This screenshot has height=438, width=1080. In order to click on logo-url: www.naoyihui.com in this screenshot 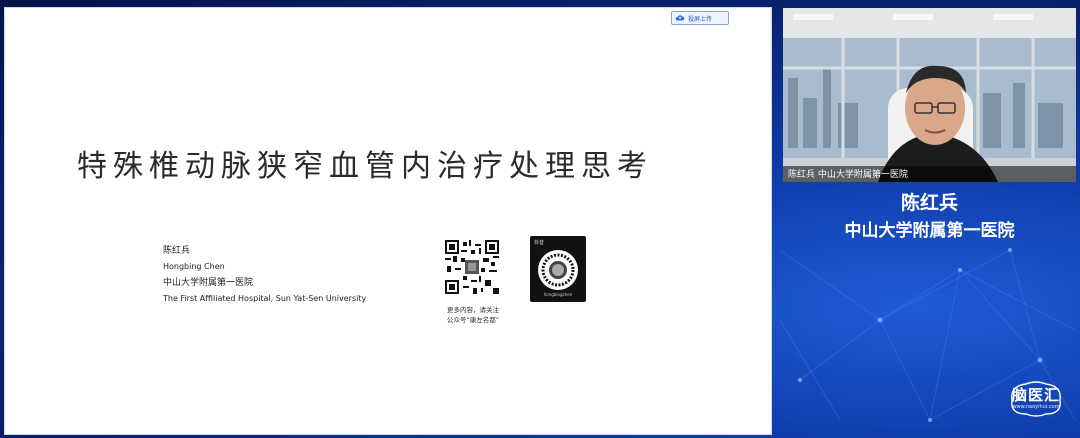, I will do `click(1036, 407)`.